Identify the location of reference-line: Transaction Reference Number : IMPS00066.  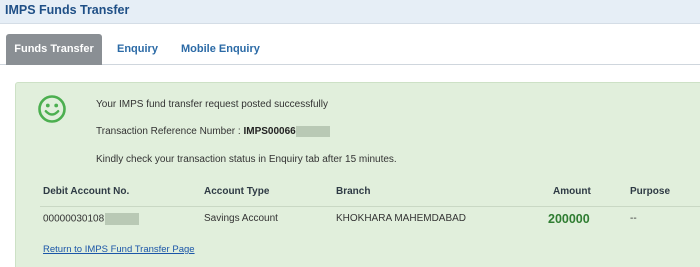
(213, 131).